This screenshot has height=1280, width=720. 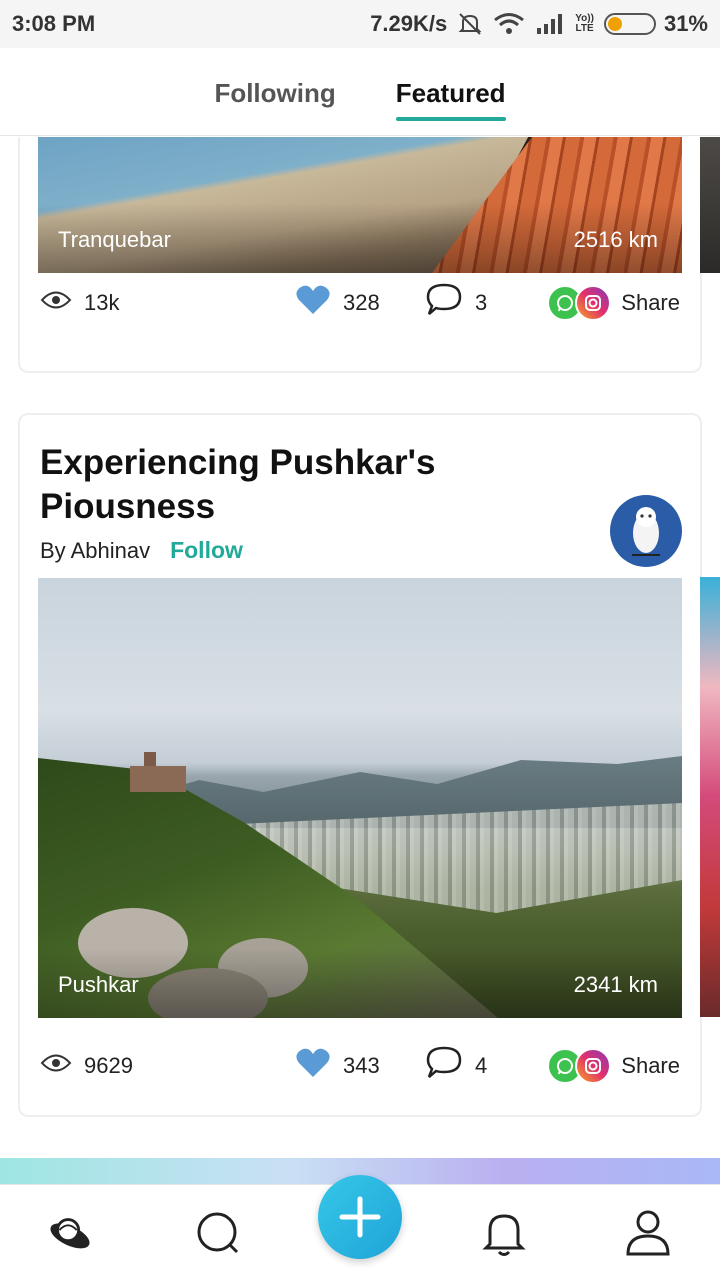 What do you see at coordinates (360, 24) in the screenshot?
I see `status-bar: 3:08 PM 7.29K/s Yo)) LTE 31%` at bounding box center [360, 24].